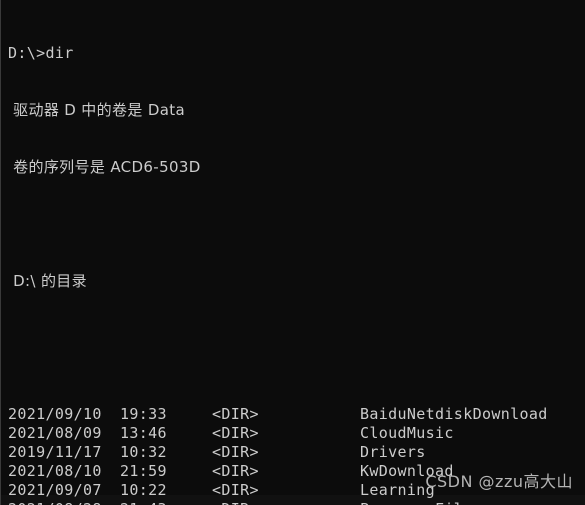  What do you see at coordinates (398, 490) in the screenshot?
I see `entry-name: Learning` at bounding box center [398, 490].